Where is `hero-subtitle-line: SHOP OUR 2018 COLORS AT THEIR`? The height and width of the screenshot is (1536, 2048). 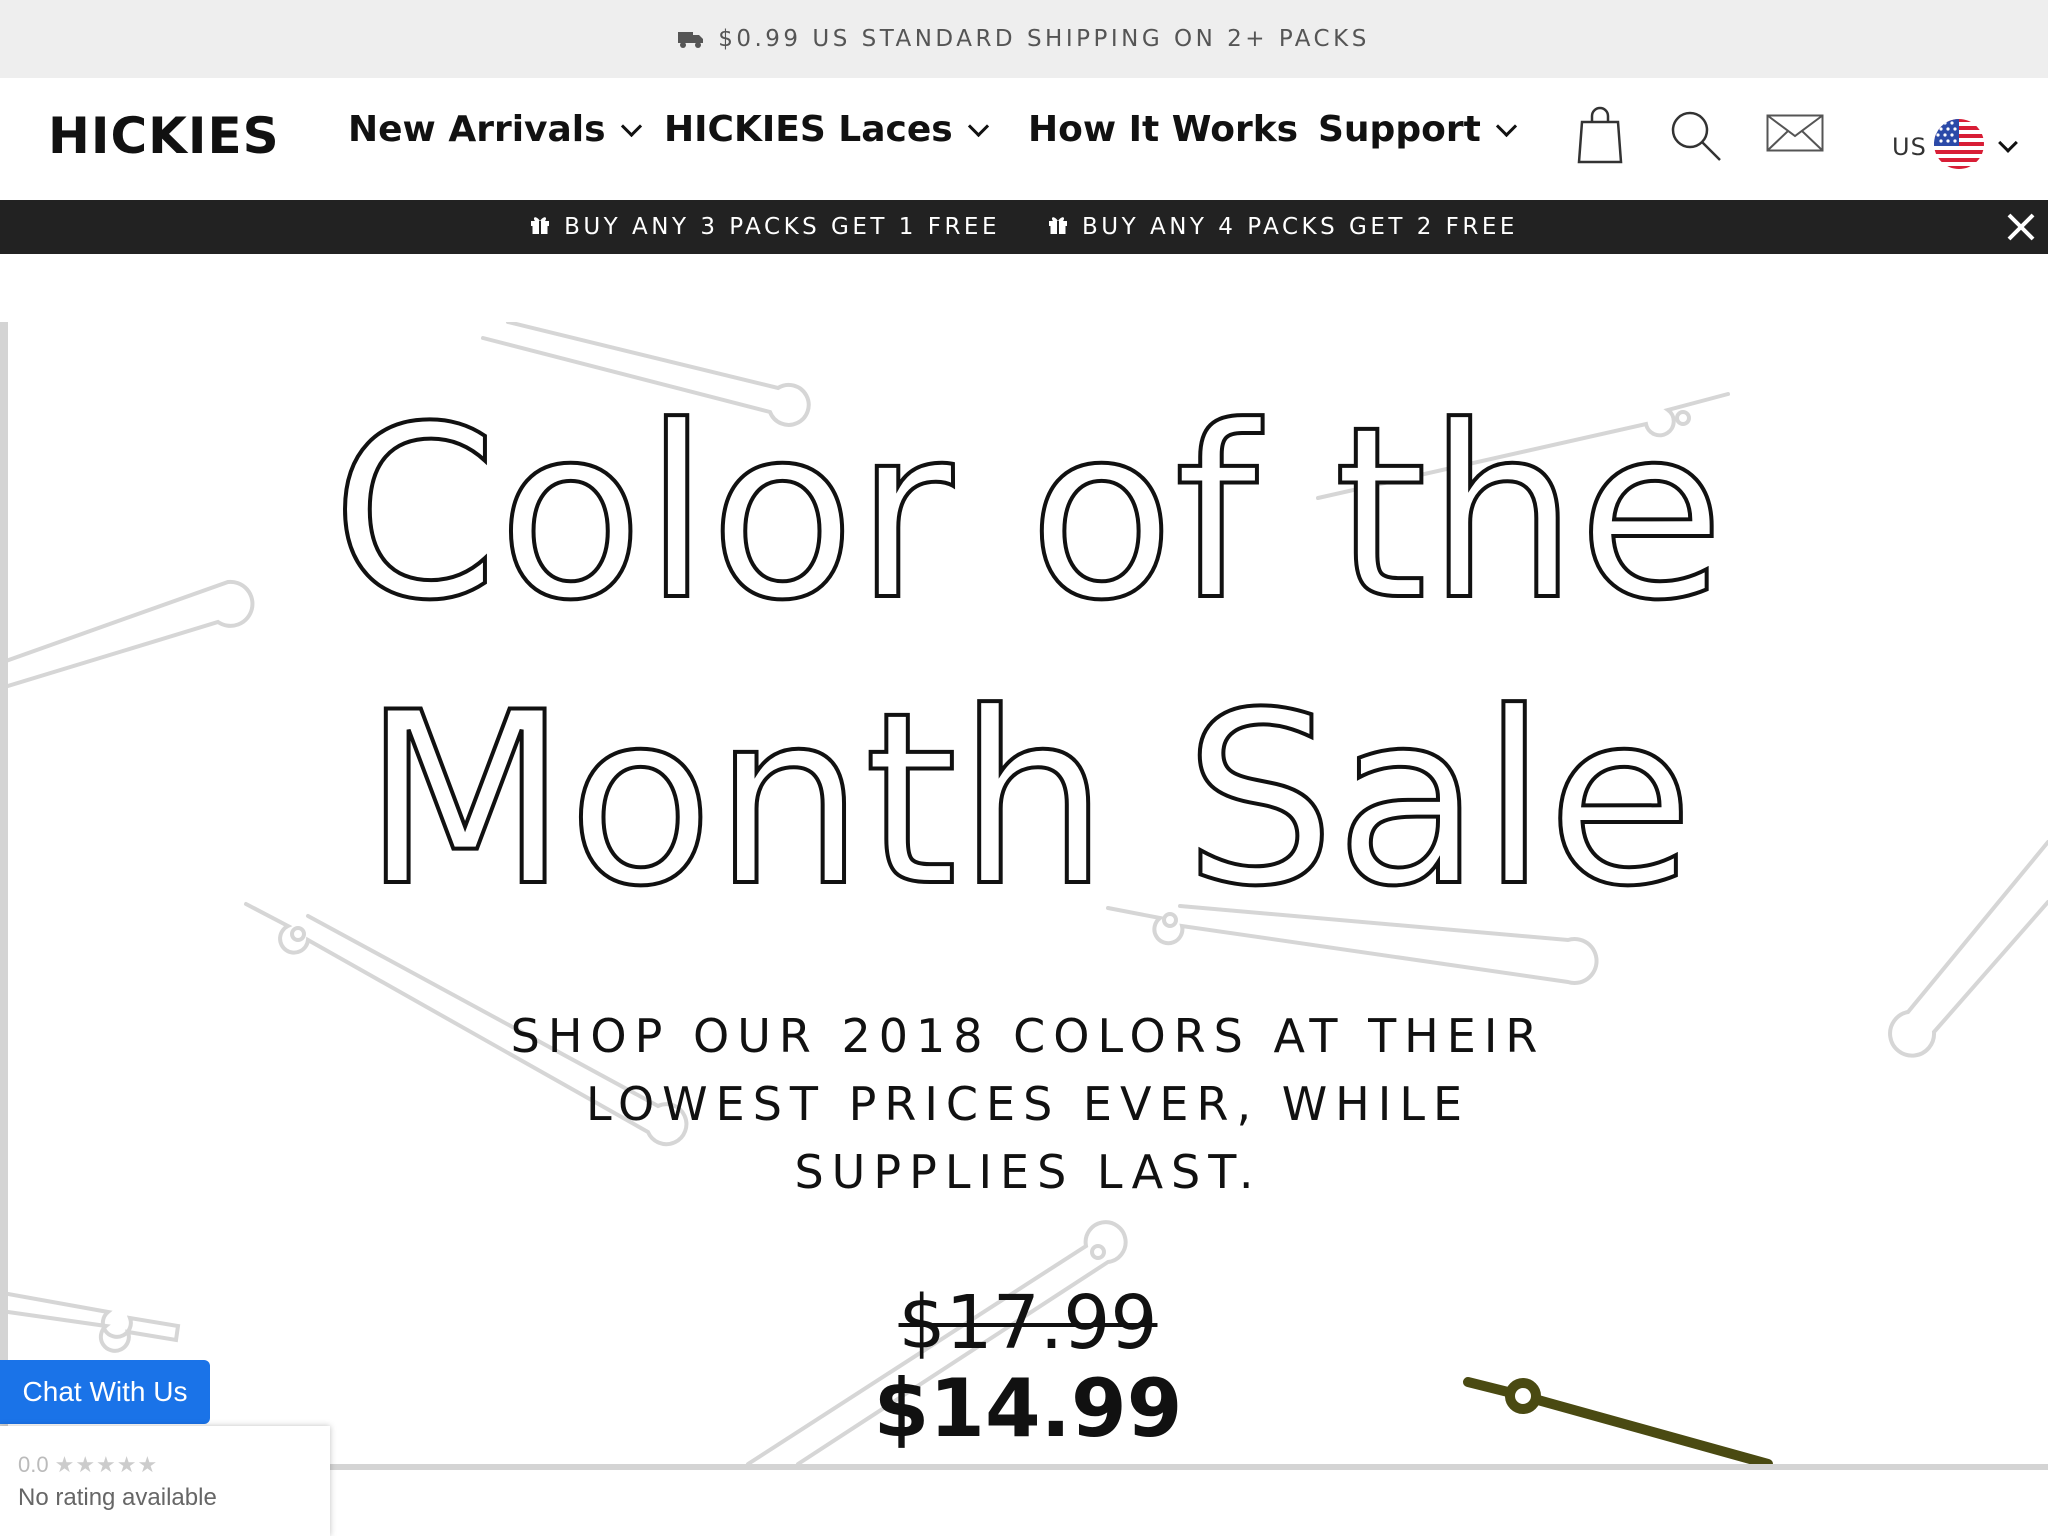 hero-subtitle-line: SHOP OUR 2018 COLORS AT THEIR is located at coordinates (1028, 1036).